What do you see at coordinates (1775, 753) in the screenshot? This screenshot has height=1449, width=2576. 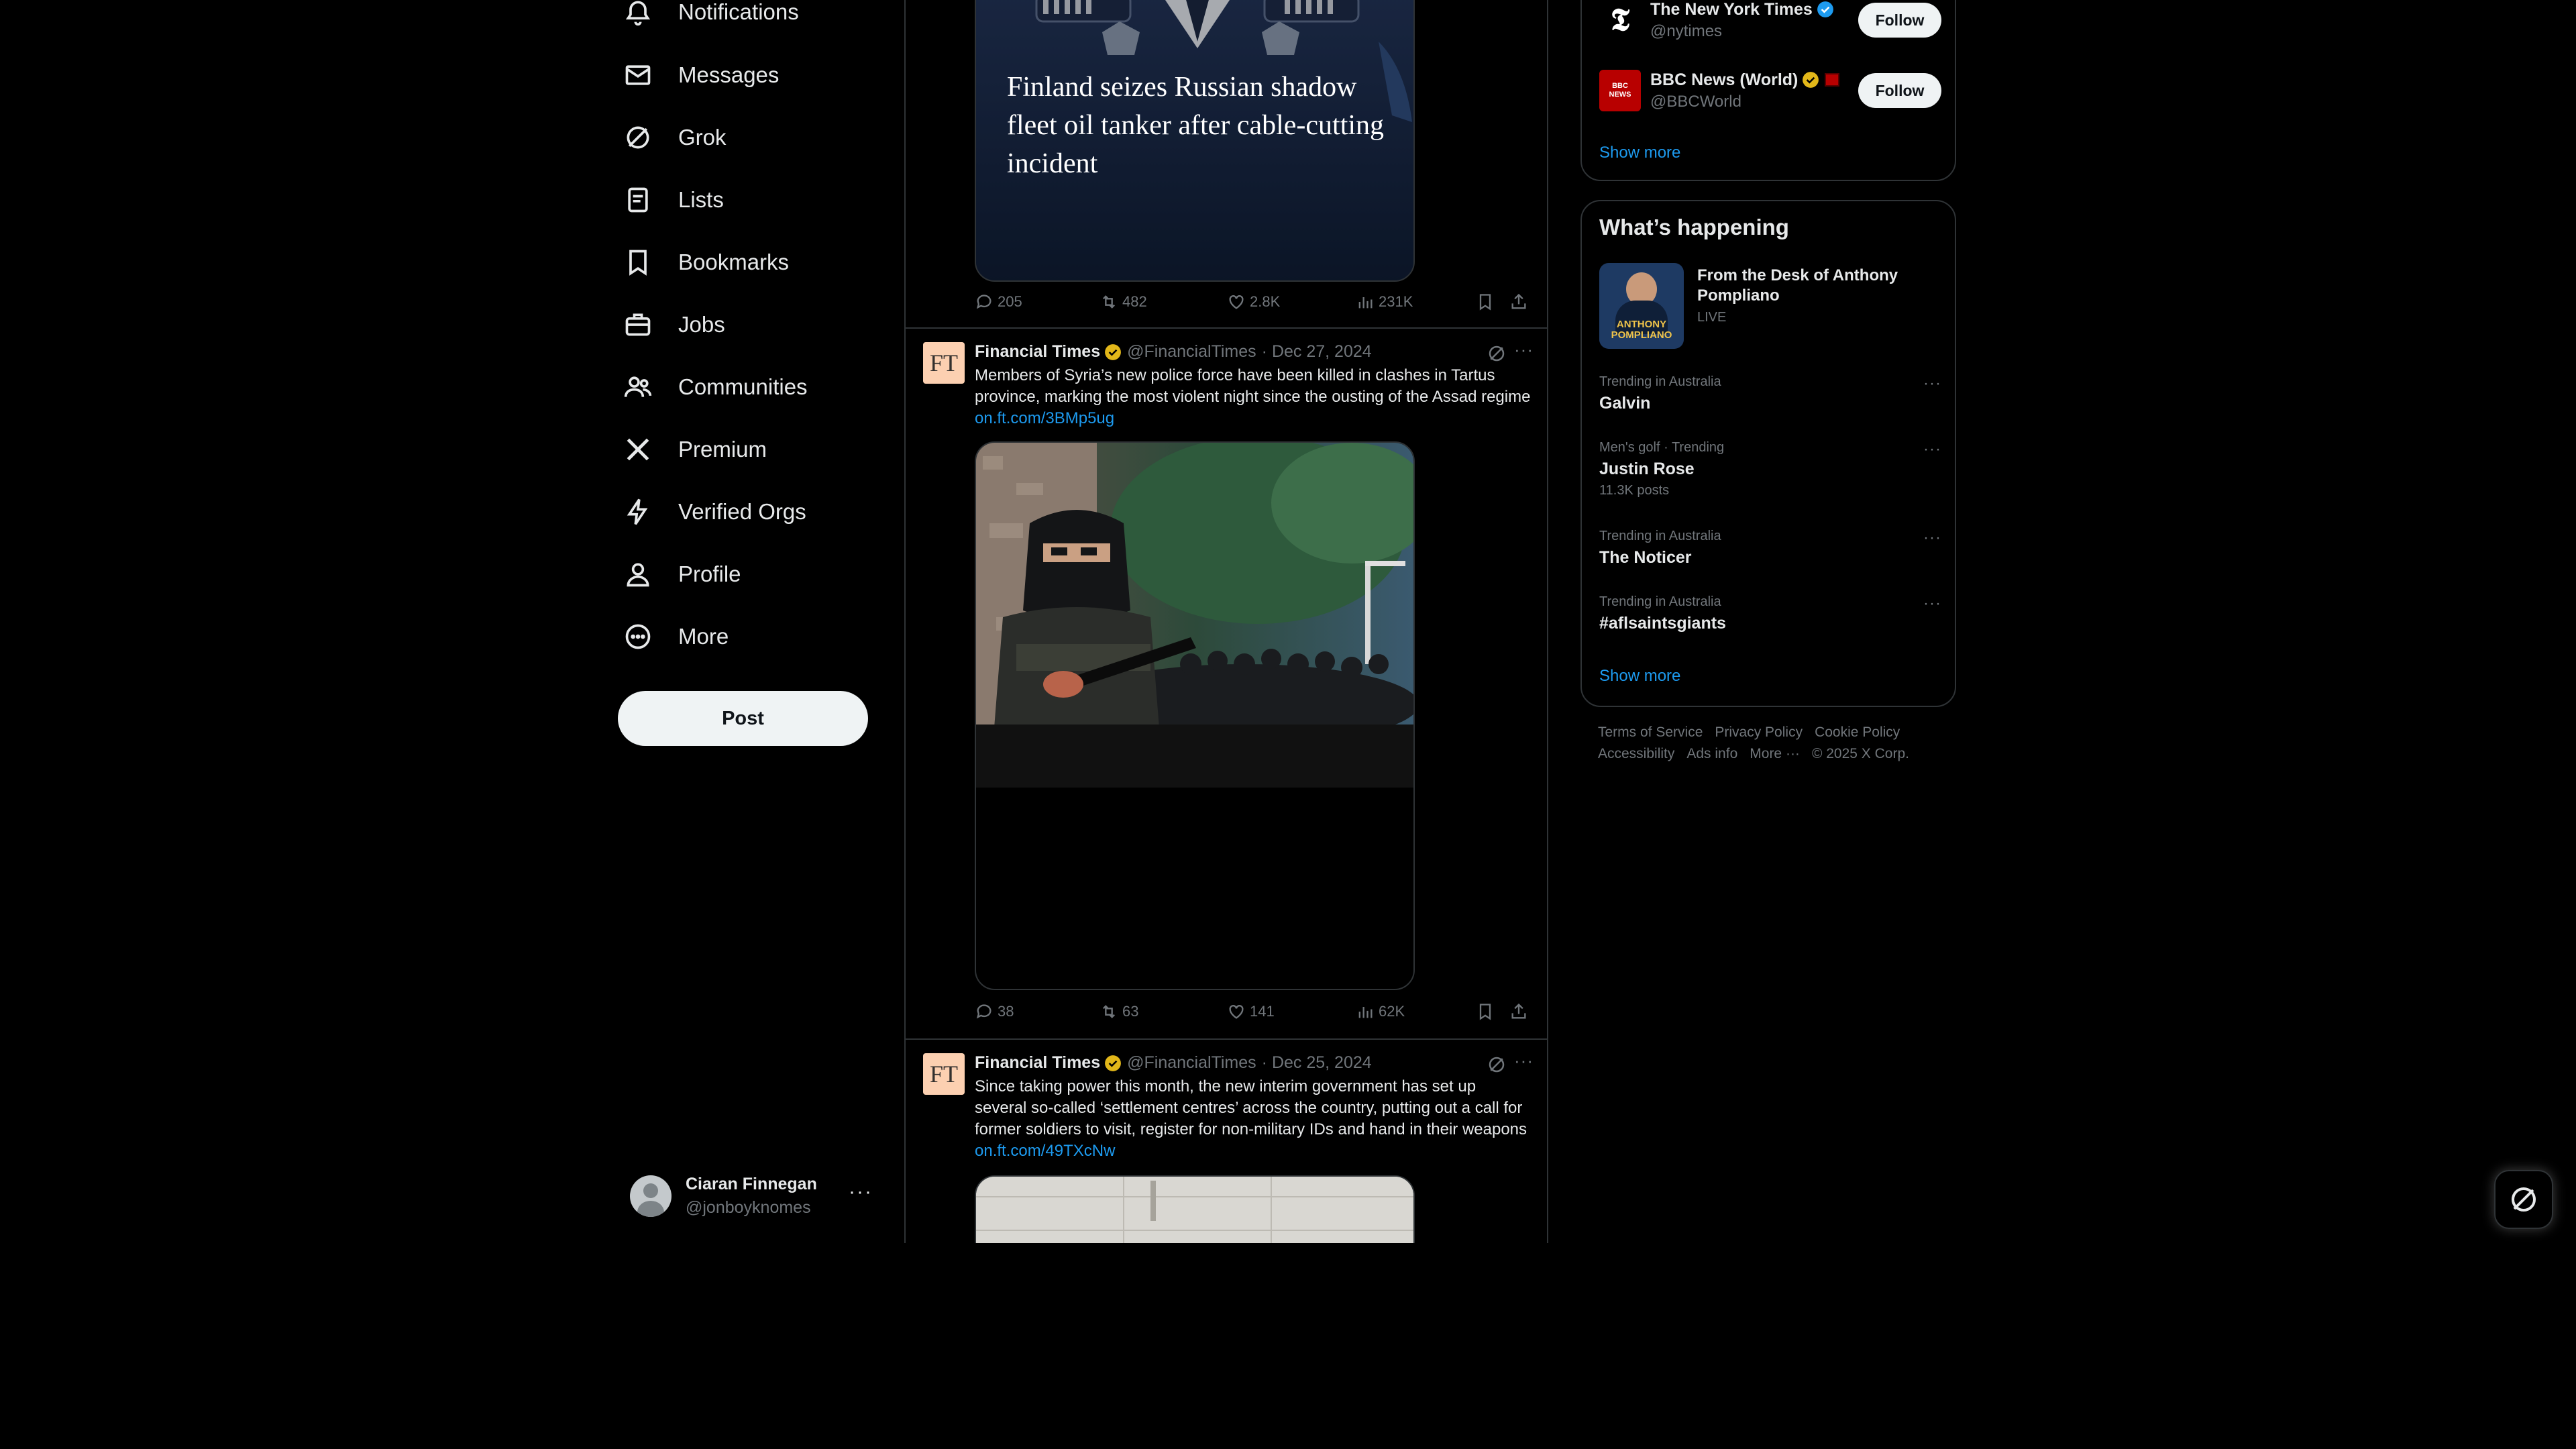 I see `footer-link-more: More ···` at bounding box center [1775, 753].